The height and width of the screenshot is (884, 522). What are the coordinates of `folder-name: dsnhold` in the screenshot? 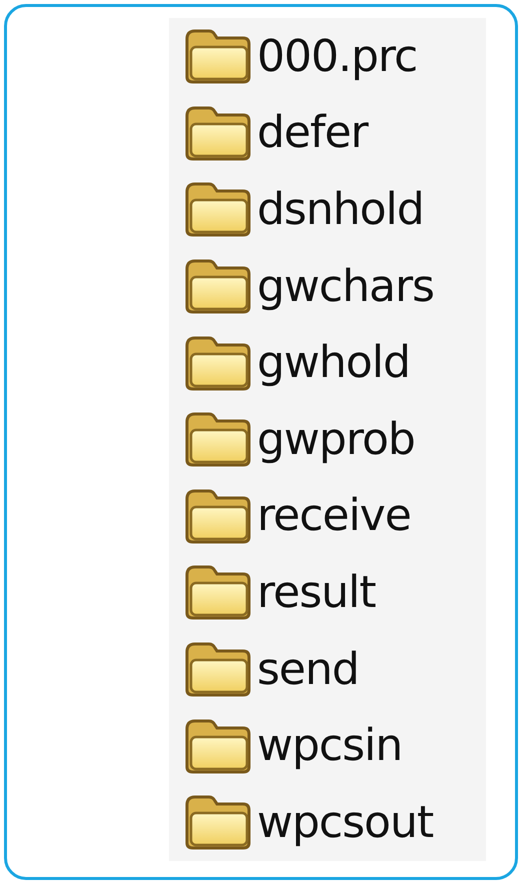 It's located at (340, 209).